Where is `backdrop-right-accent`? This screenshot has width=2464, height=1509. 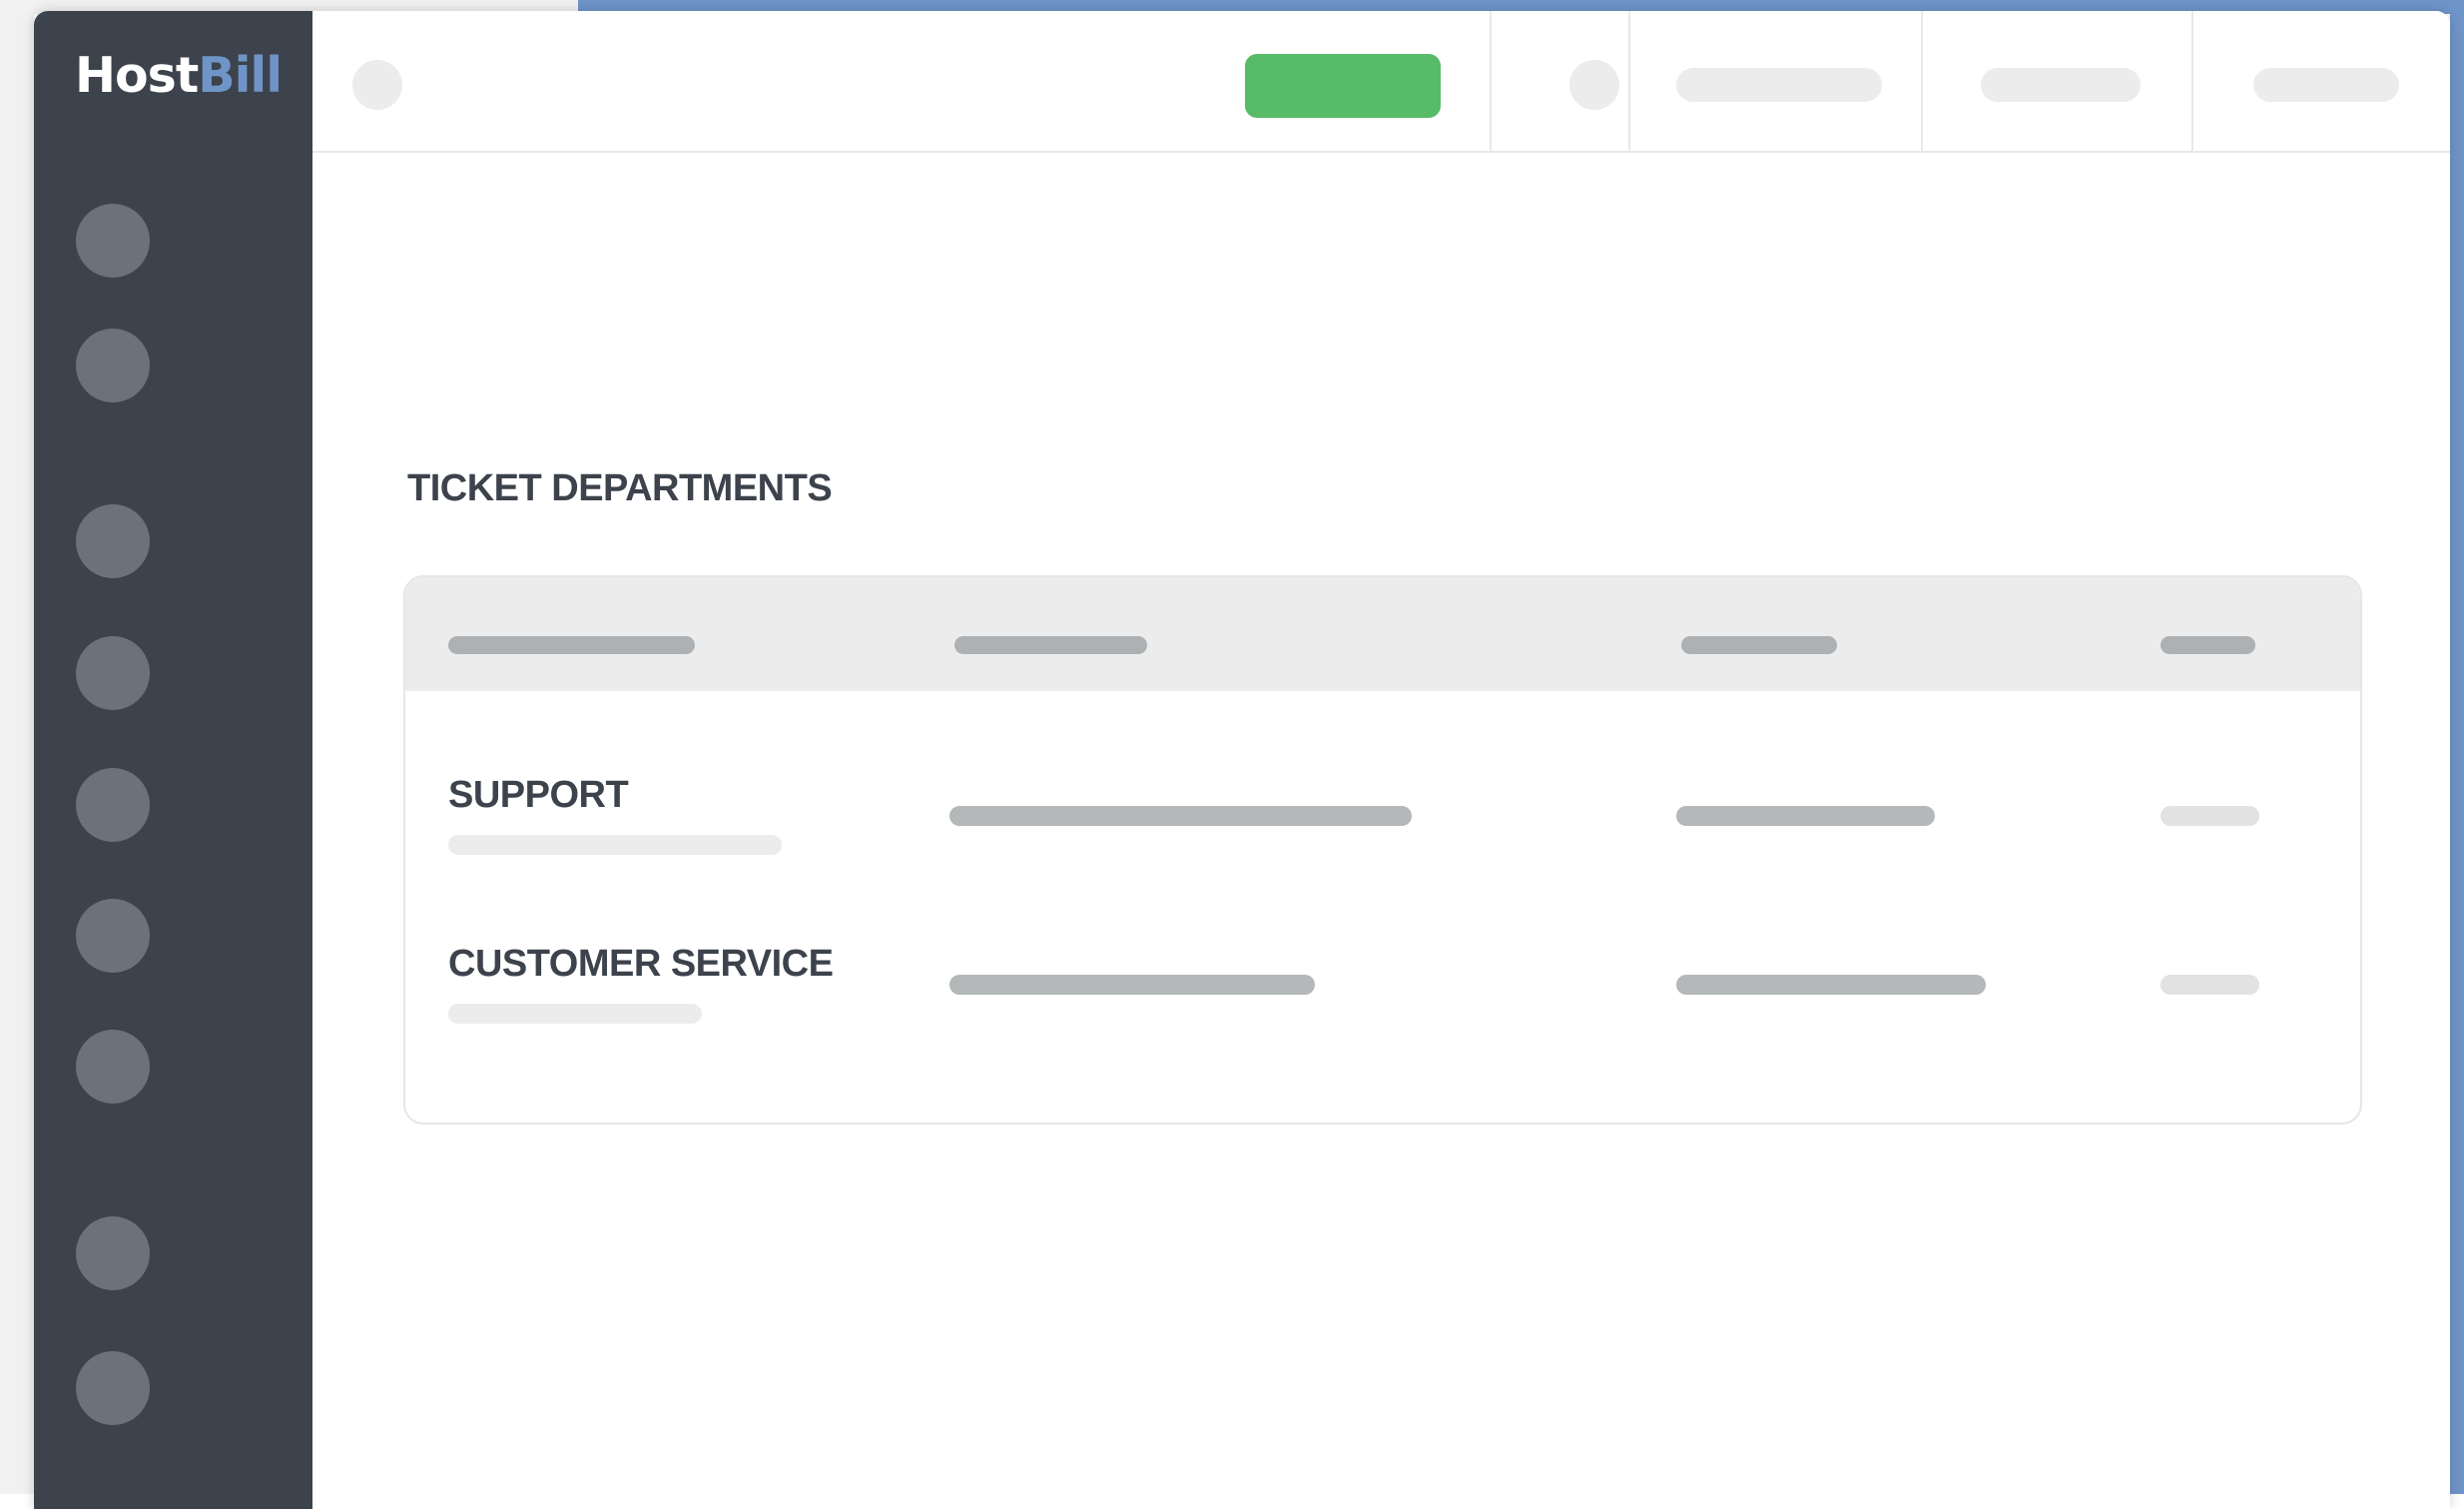 backdrop-right-accent is located at coordinates (2457, 747).